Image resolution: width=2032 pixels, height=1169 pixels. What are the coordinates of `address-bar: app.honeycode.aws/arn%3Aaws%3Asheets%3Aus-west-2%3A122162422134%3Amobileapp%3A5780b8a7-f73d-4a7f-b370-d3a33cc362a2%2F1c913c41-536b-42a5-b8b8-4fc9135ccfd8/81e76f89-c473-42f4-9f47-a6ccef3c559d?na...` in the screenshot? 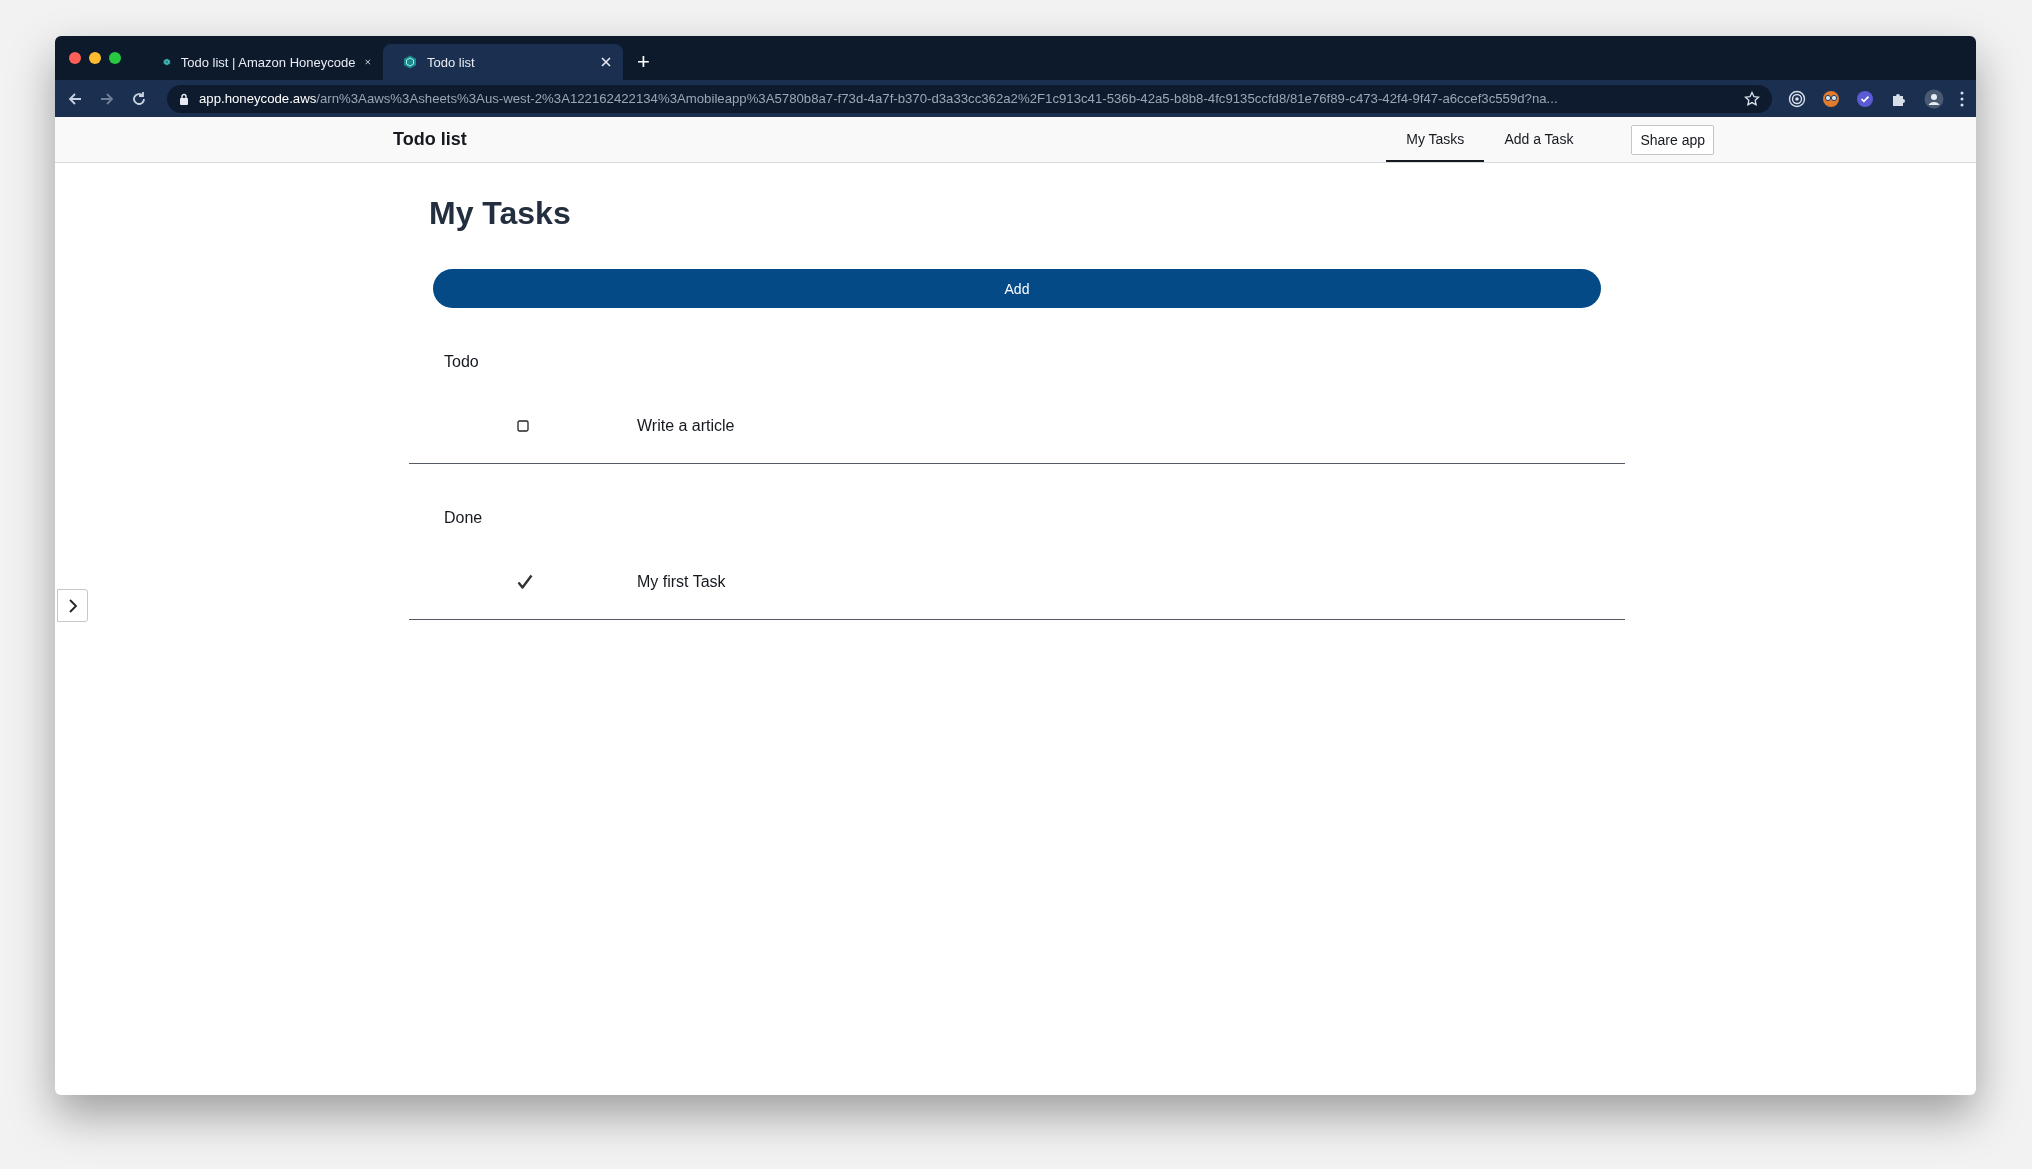 It's located at (969, 98).